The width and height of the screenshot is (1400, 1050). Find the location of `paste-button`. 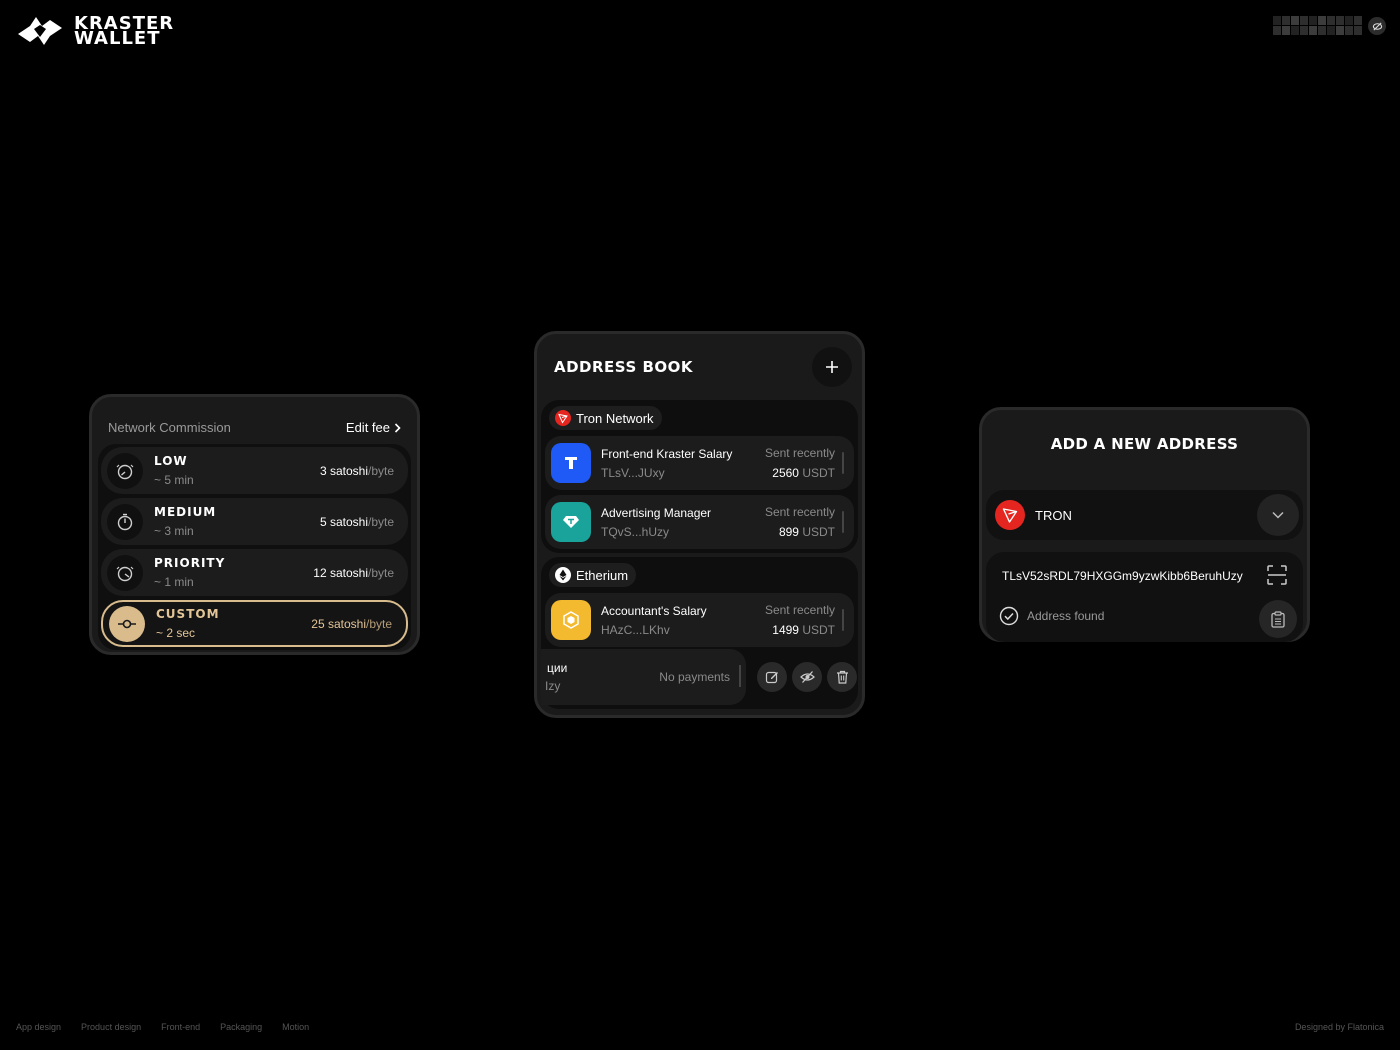

paste-button is located at coordinates (1278, 619).